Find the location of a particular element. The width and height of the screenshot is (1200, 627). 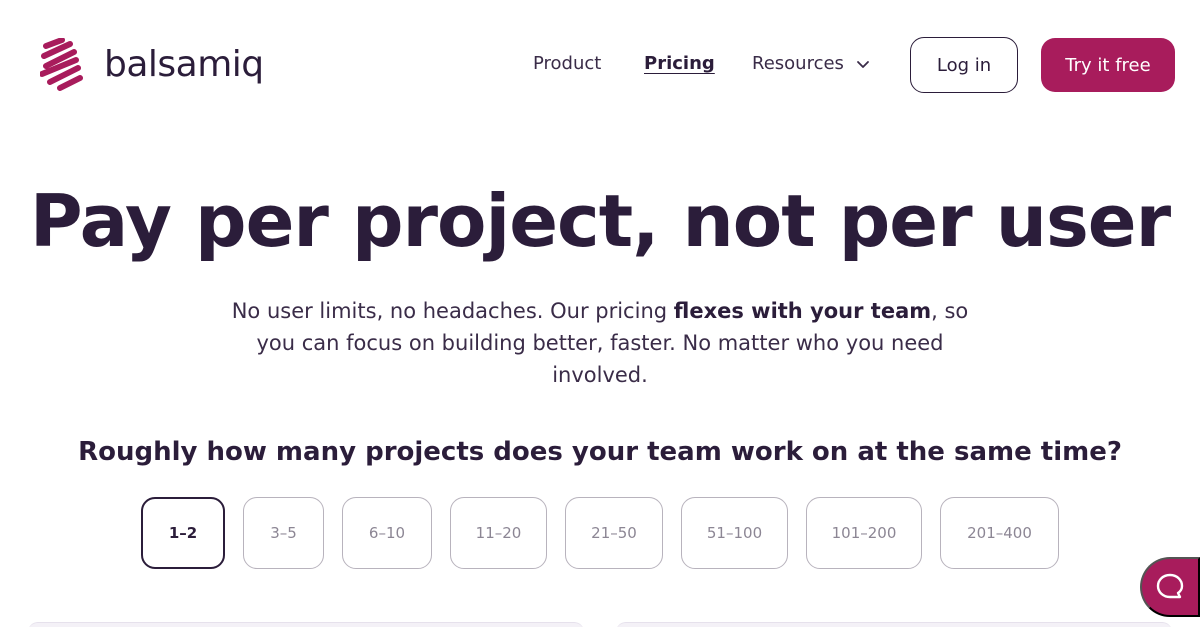

project-option-11-20: 11–20 is located at coordinates (498, 533).